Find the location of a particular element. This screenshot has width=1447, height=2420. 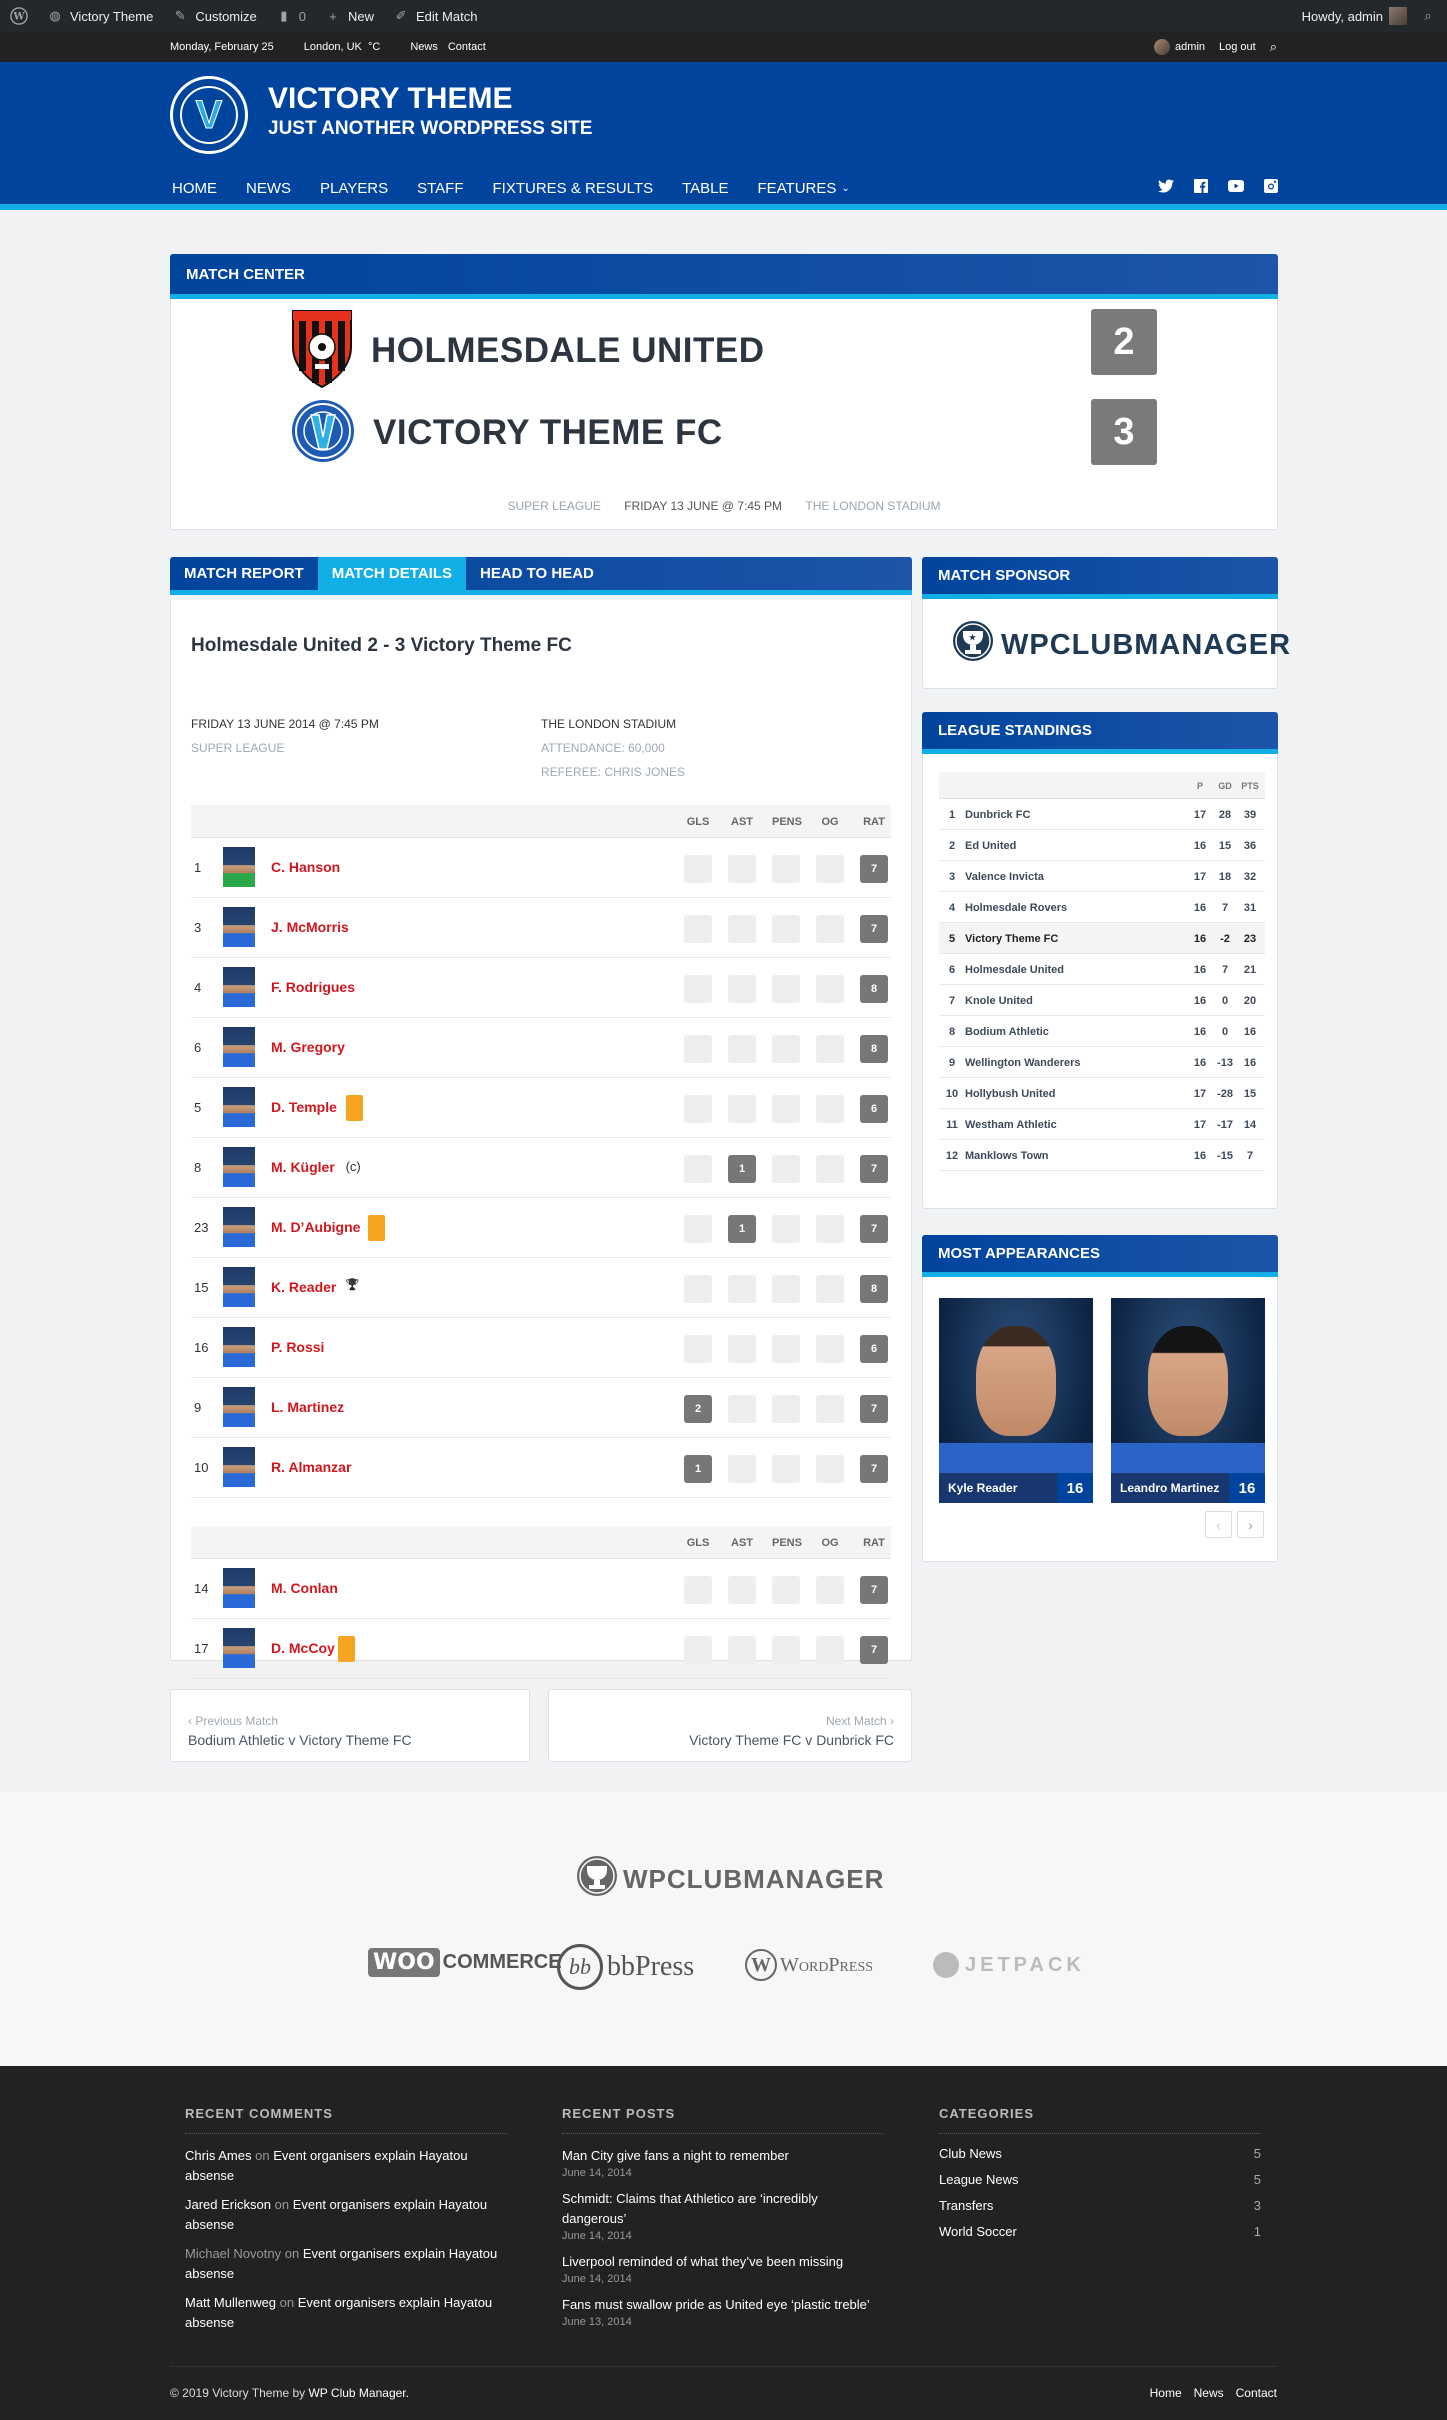

jetpack-logo: JETPACK is located at coordinates (1009, 1965).